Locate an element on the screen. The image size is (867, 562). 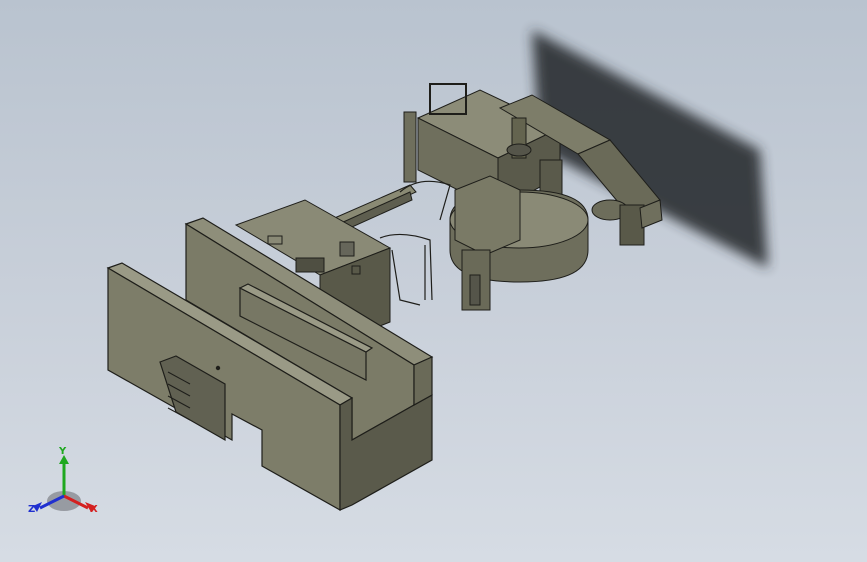
x-axis-label: X is located at coordinates (94, 509).